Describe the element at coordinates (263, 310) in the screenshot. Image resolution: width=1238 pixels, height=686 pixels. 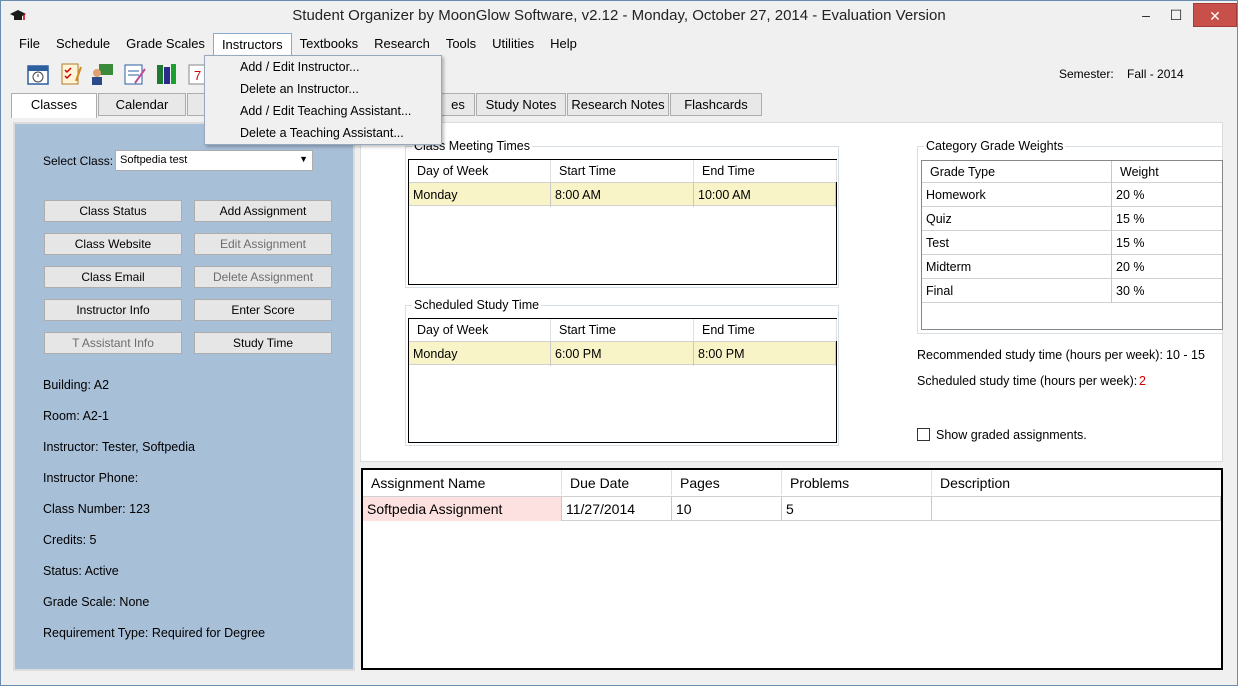
I see `enter-score-button: Enter Score` at that location.